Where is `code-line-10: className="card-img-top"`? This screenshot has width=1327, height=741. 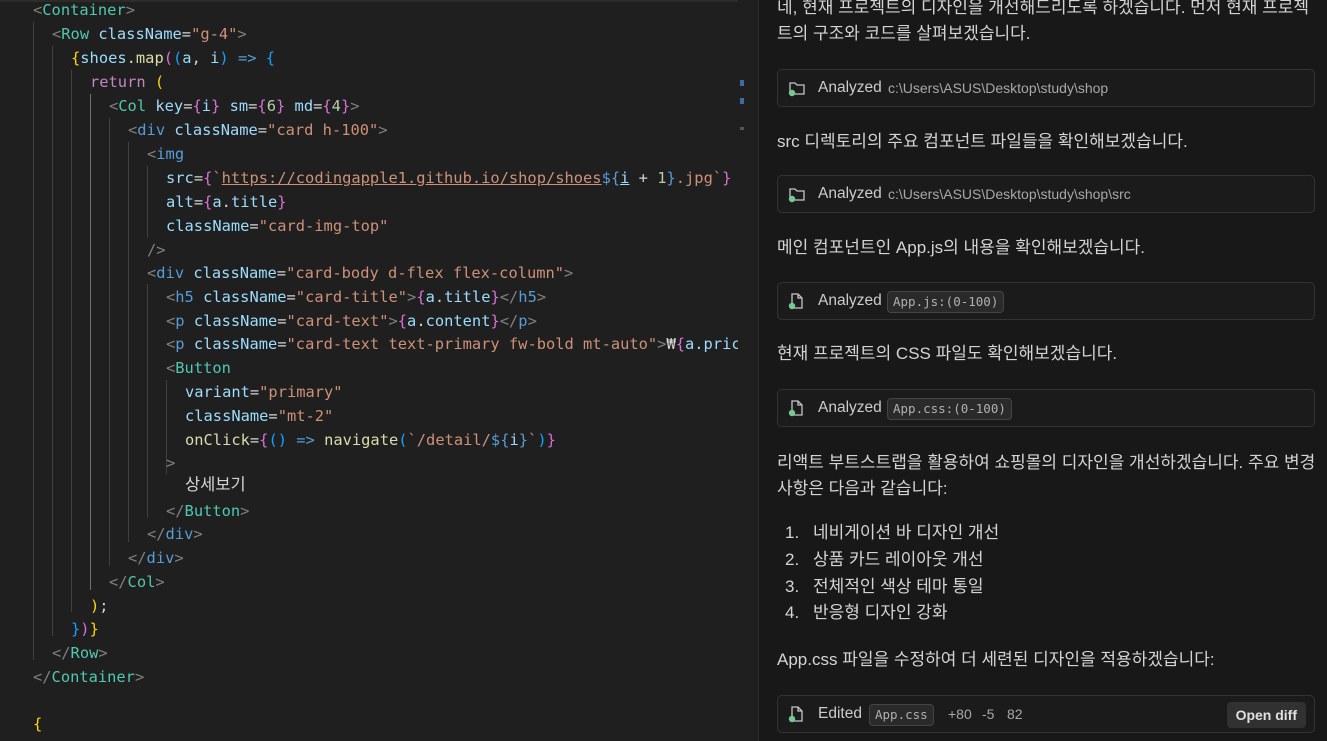
code-line-10: className="card-img-top" is located at coordinates (277, 226).